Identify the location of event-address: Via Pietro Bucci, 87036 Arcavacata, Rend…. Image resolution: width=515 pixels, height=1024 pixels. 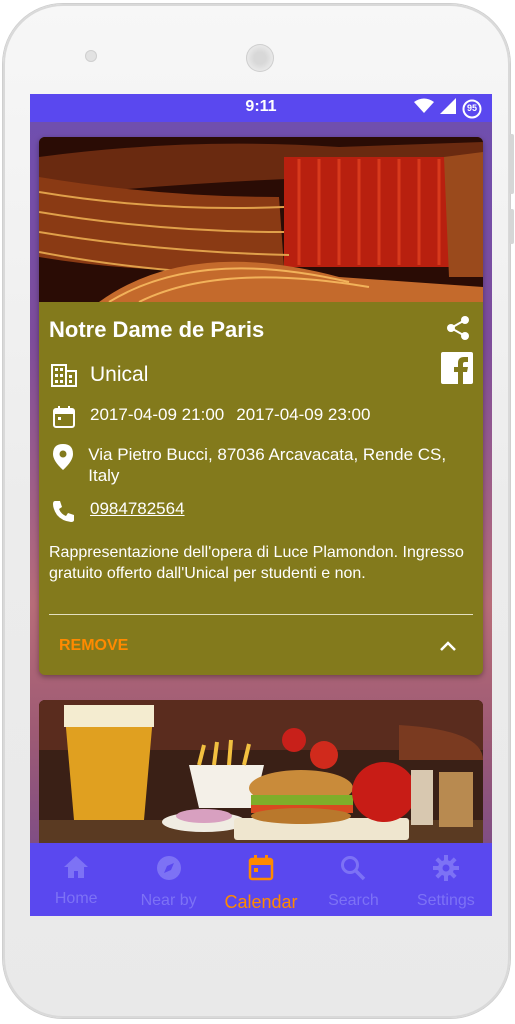
(267, 465).